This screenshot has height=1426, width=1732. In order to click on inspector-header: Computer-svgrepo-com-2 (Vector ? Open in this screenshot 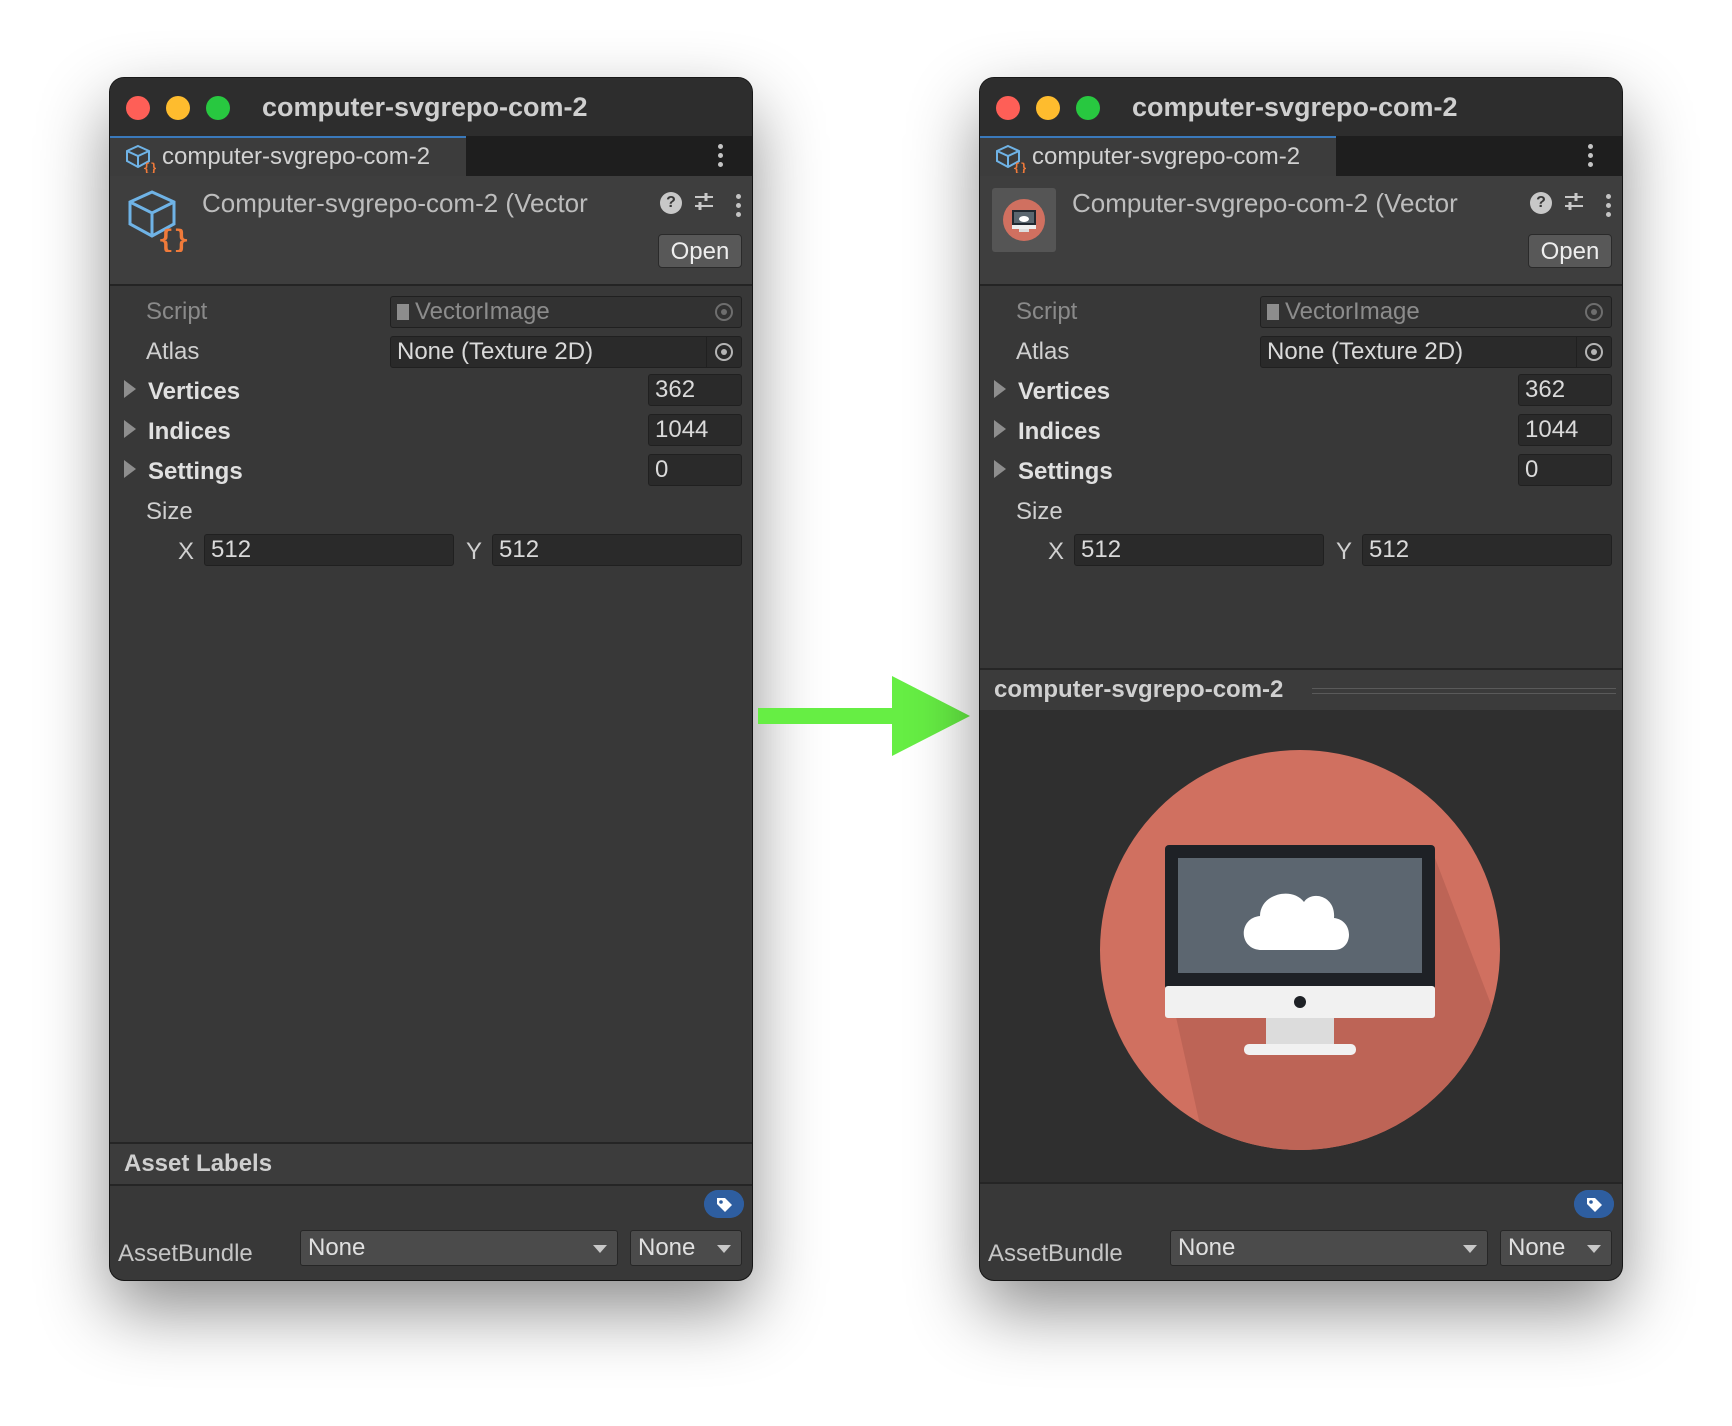, I will do `click(1301, 231)`.